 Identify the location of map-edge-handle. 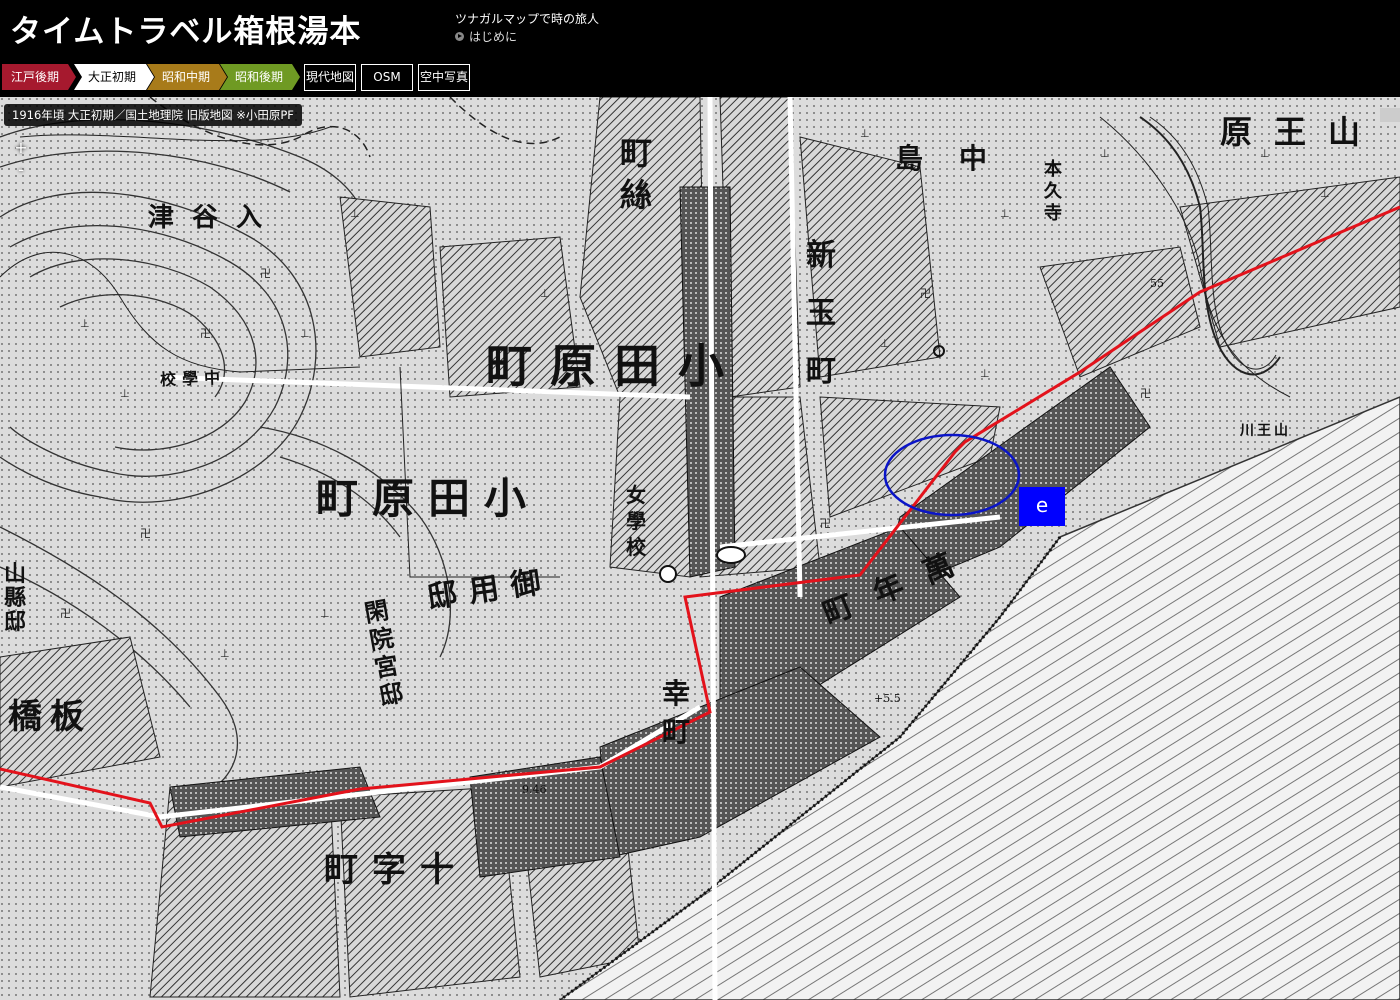
(1390, 115).